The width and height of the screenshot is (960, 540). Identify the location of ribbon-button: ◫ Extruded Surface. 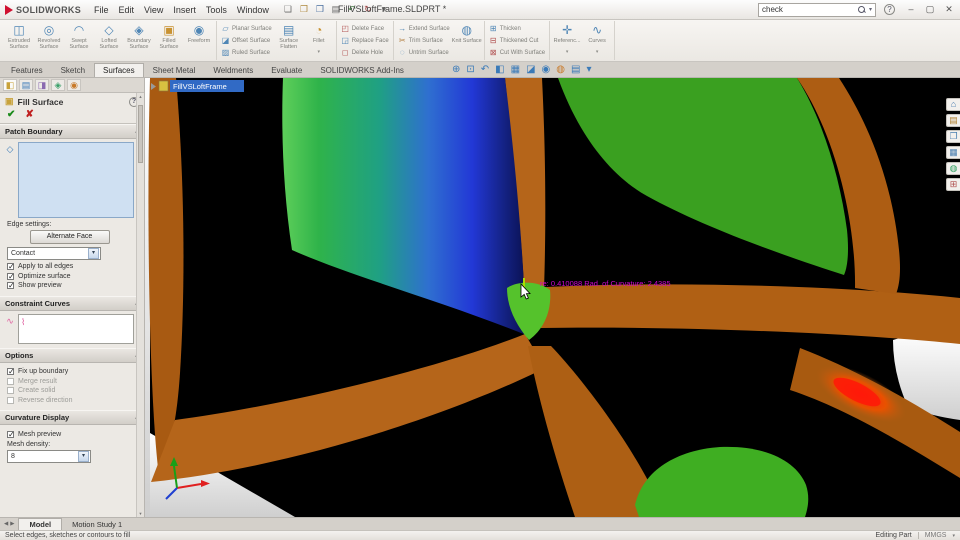
(19, 40).